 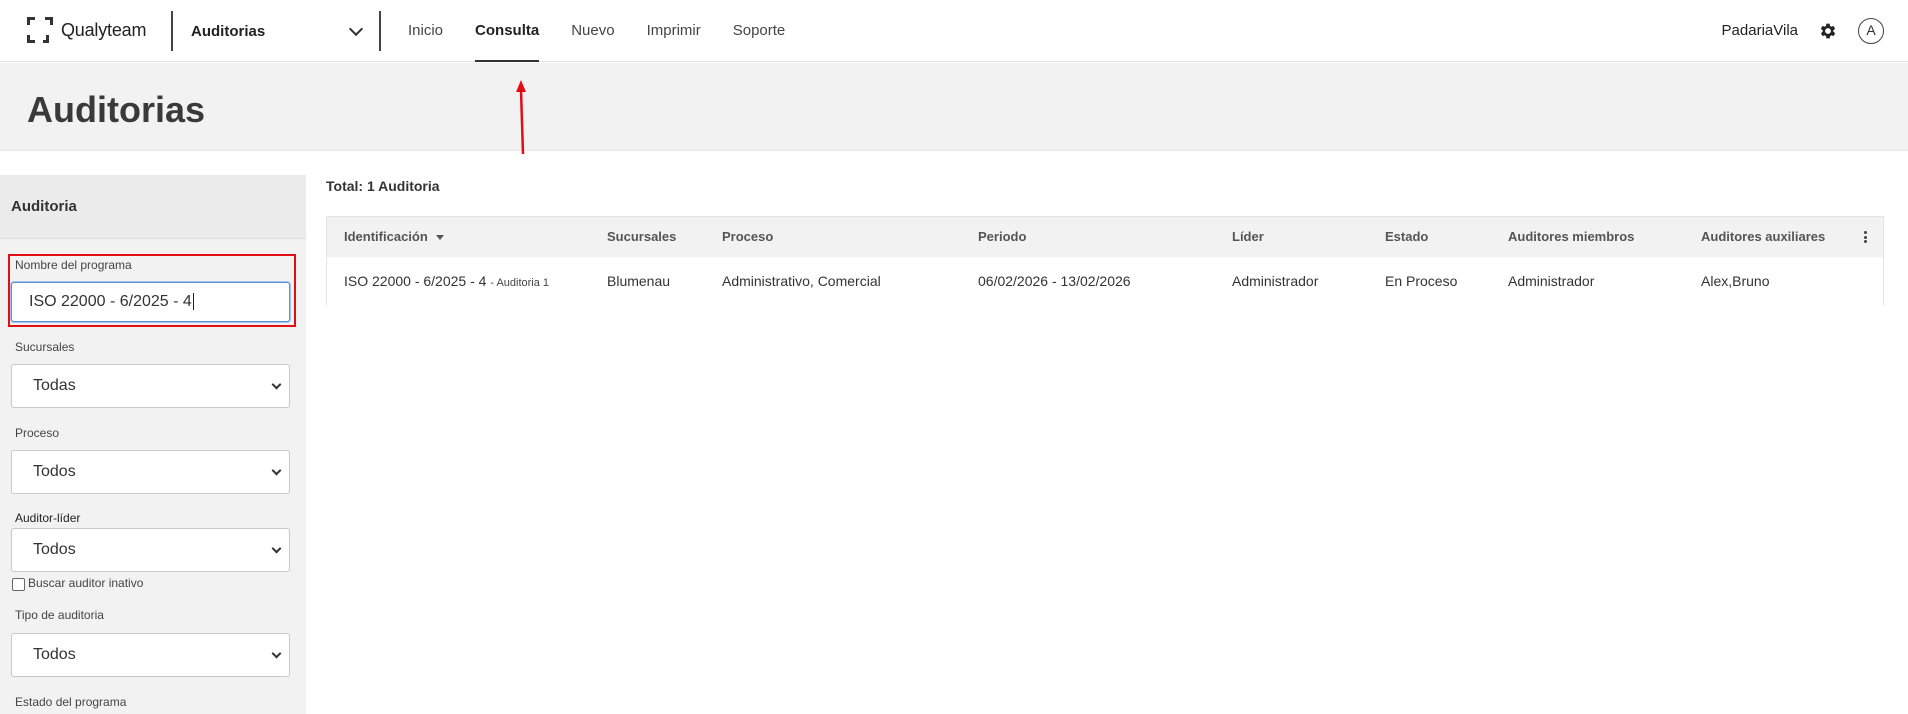 What do you see at coordinates (104, 29) in the screenshot?
I see `brand-name: Qualyteam` at bounding box center [104, 29].